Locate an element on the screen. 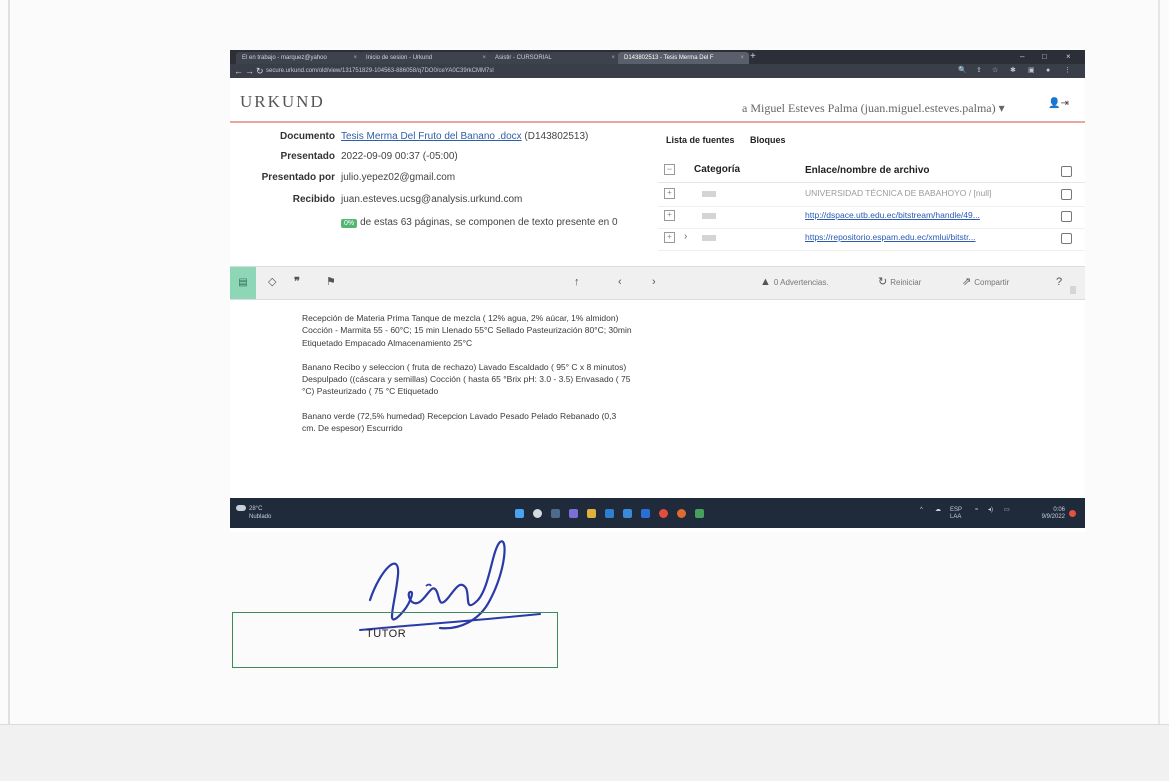 The image size is (1169, 781). tutor-box is located at coordinates (395, 640).